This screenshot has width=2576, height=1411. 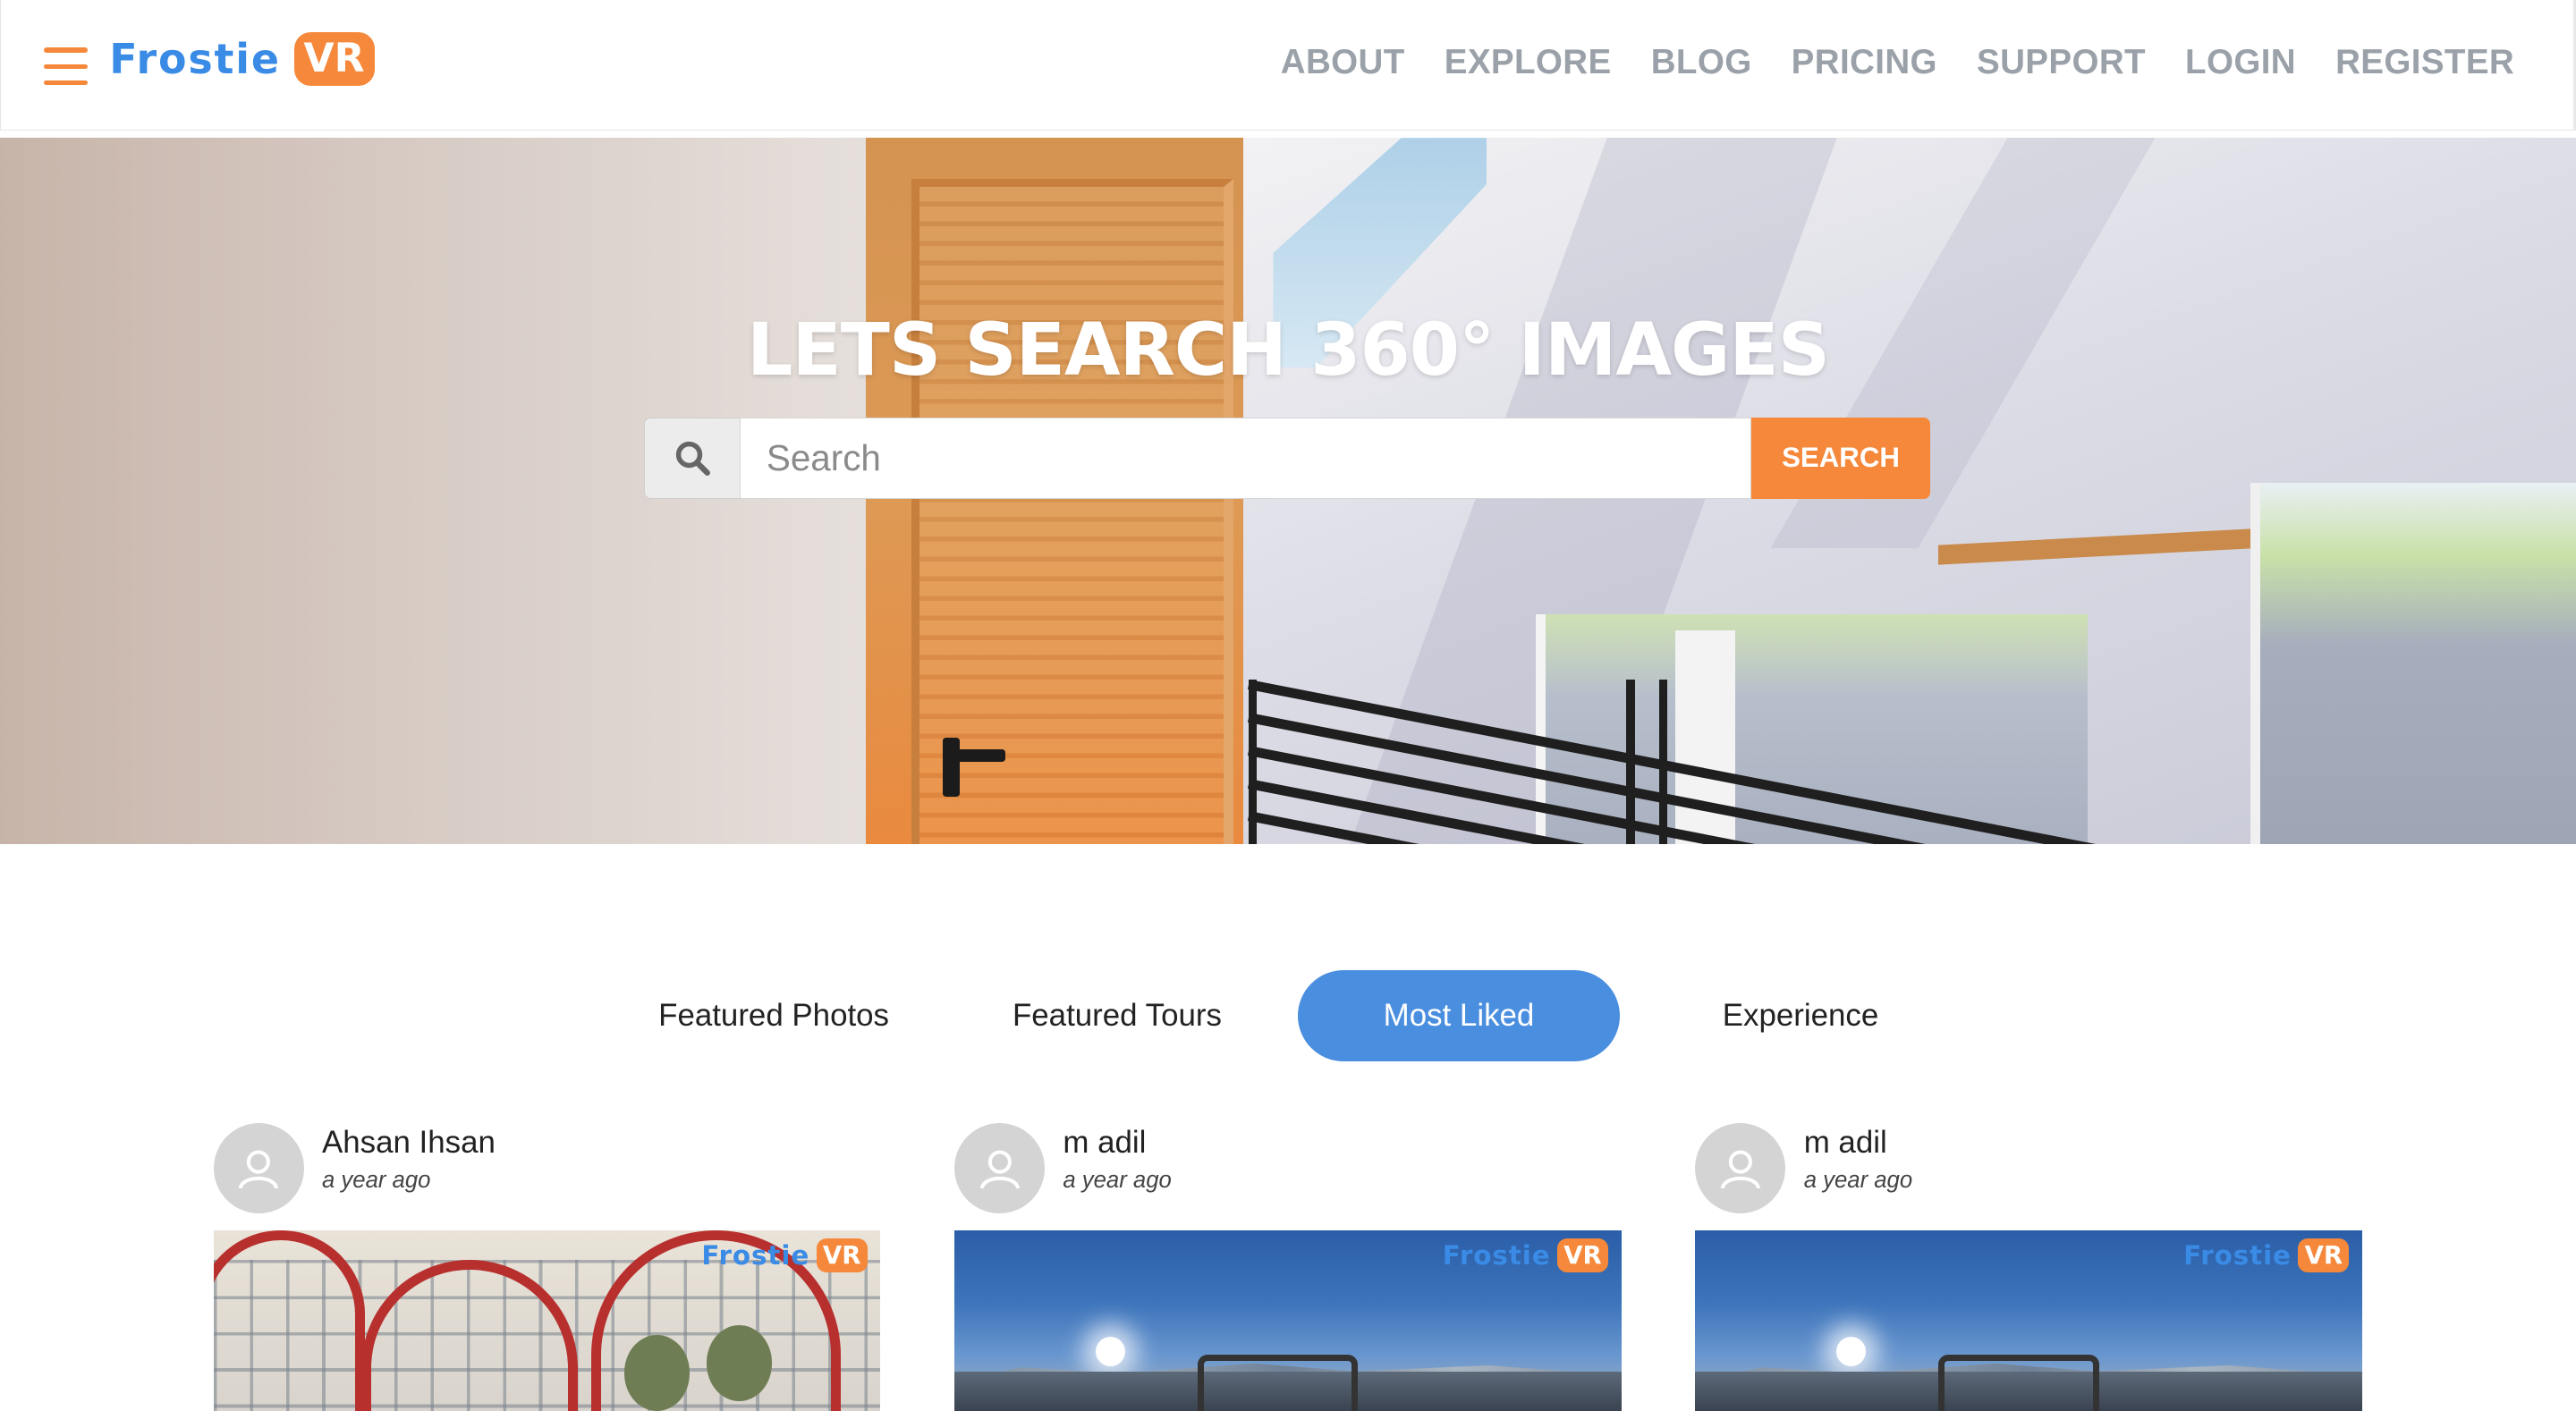 I want to click on hero-title: LETS SEARCH 360° IMAGES, so click(x=1288, y=351).